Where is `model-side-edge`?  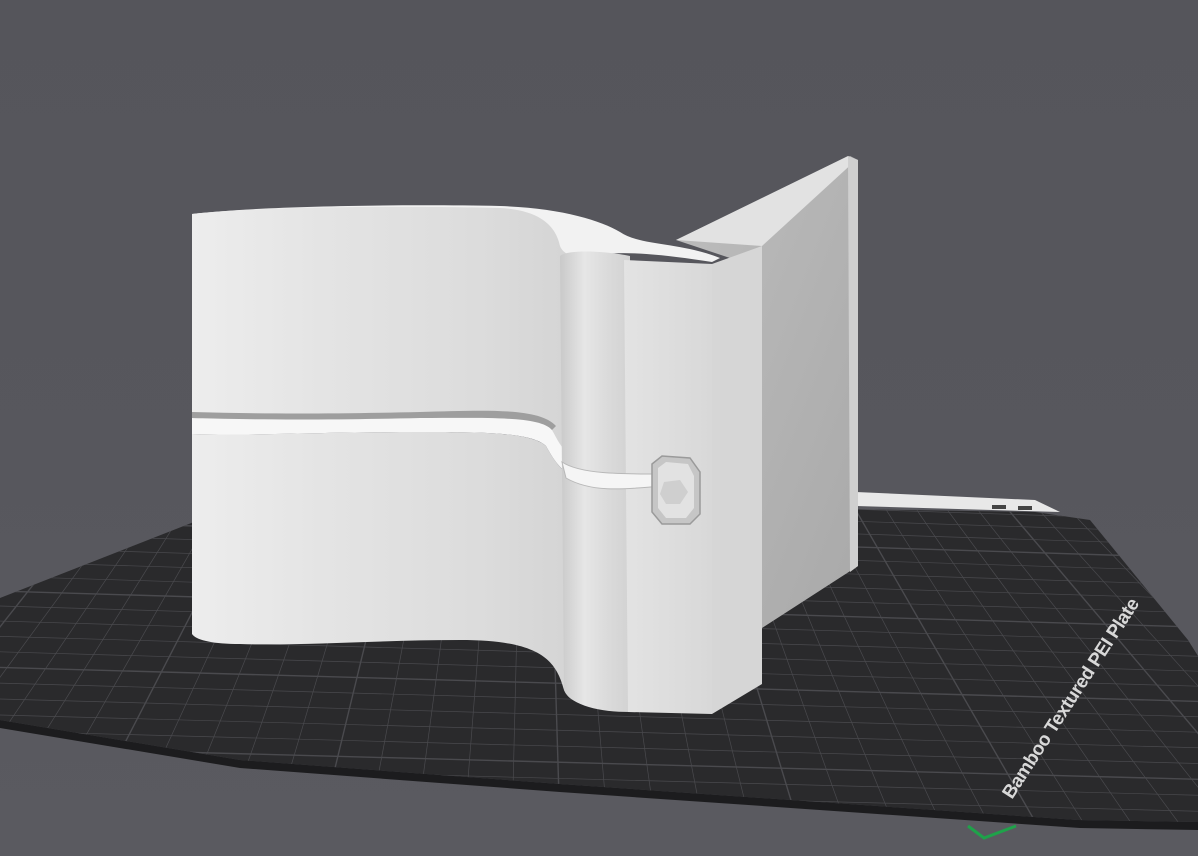 model-side-edge is located at coordinates (737, 480).